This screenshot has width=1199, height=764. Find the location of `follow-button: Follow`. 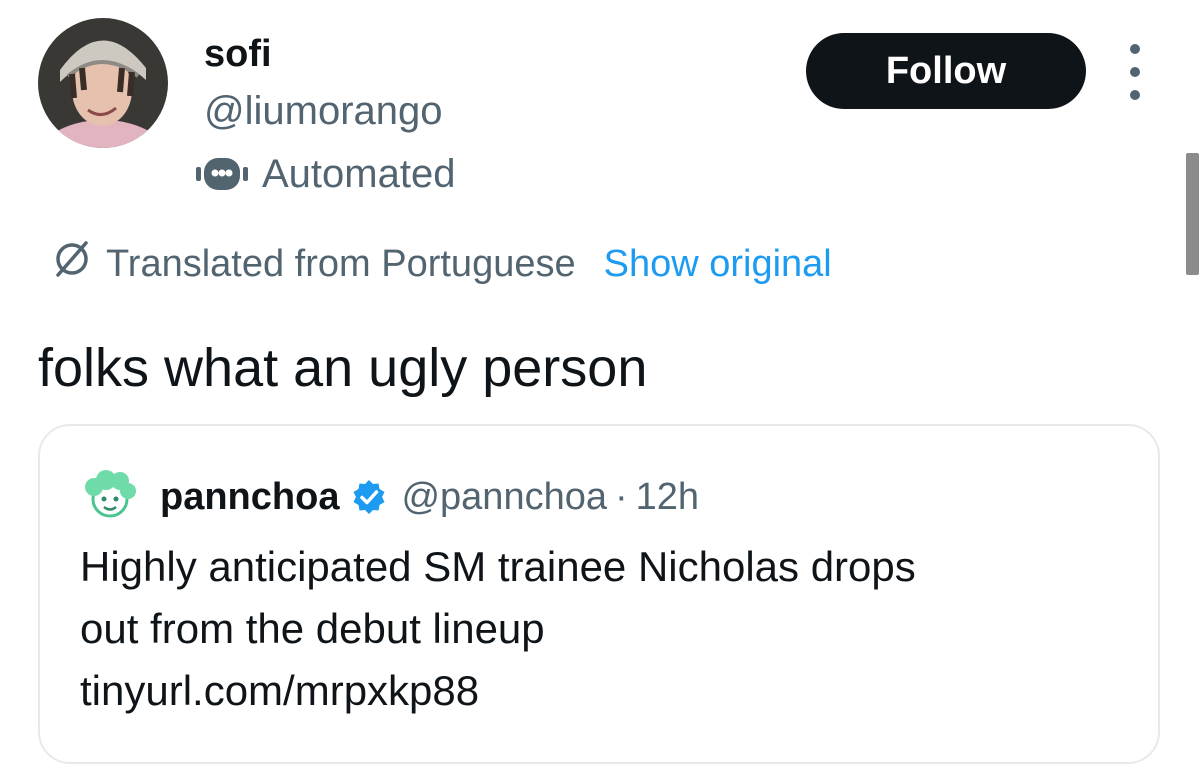

follow-button: Follow is located at coordinates (946, 71).